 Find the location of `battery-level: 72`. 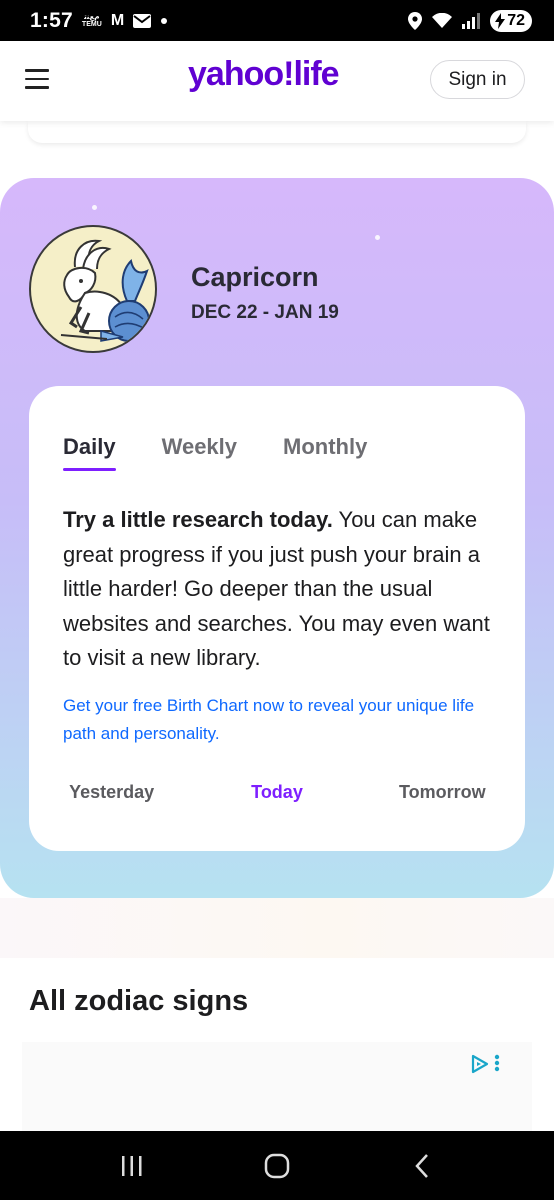

battery-level: 72 is located at coordinates (516, 20).